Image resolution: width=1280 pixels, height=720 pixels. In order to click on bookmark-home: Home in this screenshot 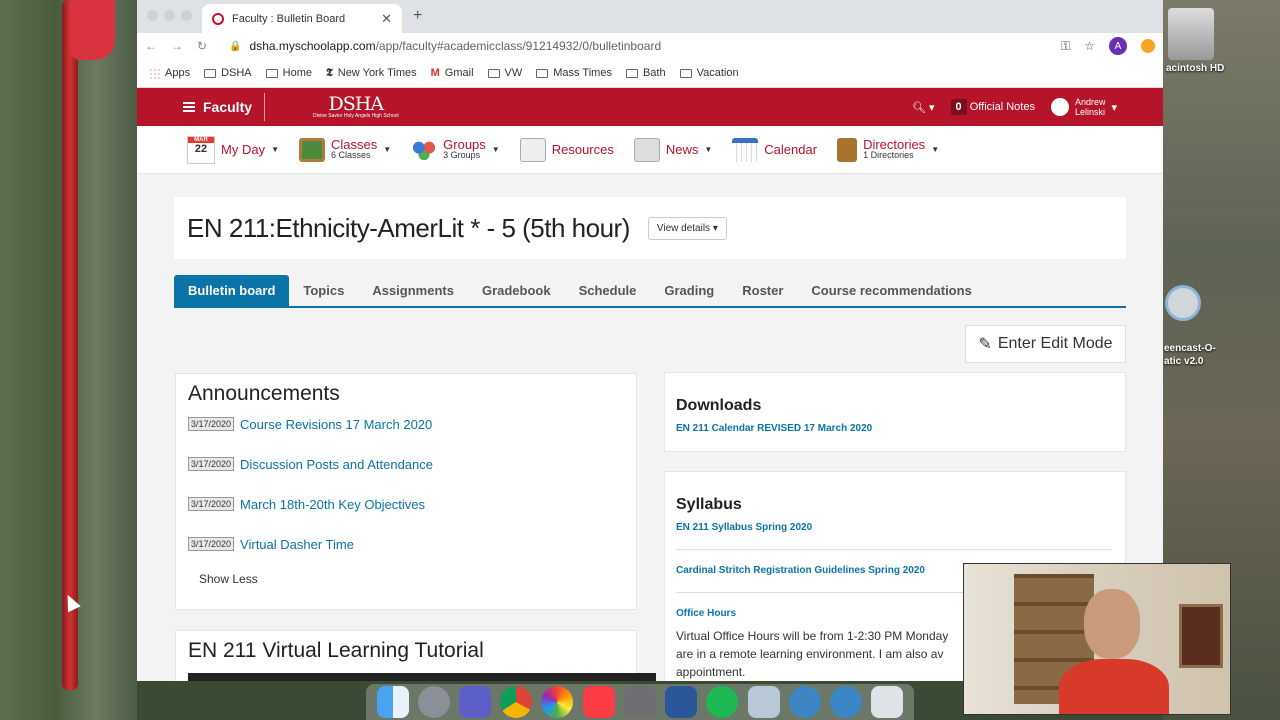, I will do `click(288, 73)`.